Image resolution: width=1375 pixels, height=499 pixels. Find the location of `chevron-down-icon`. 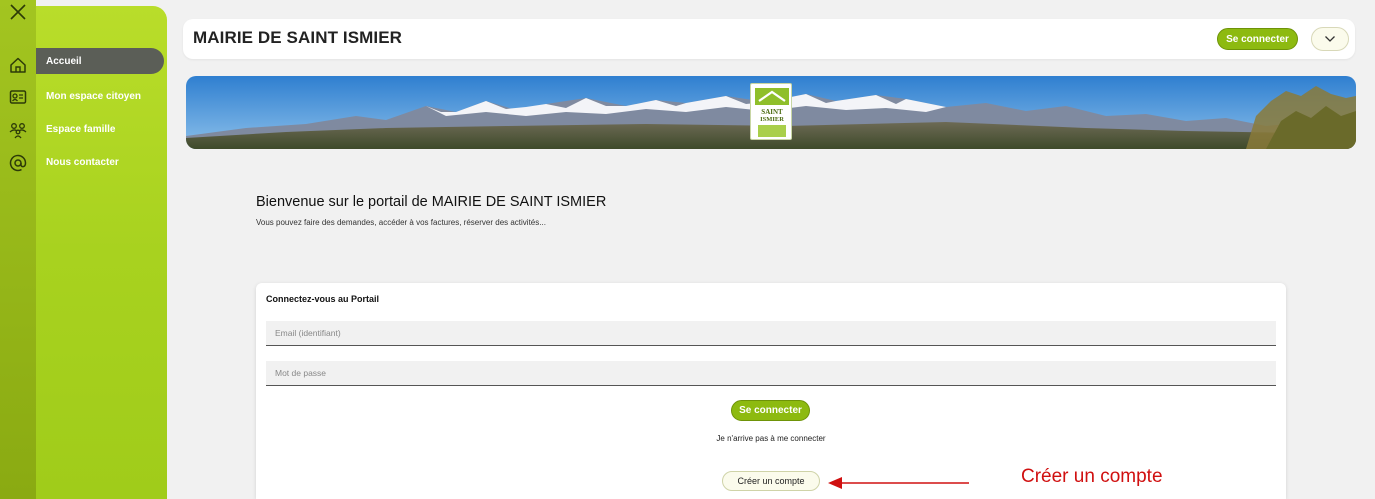

chevron-down-icon is located at coordinates (1330, 39).